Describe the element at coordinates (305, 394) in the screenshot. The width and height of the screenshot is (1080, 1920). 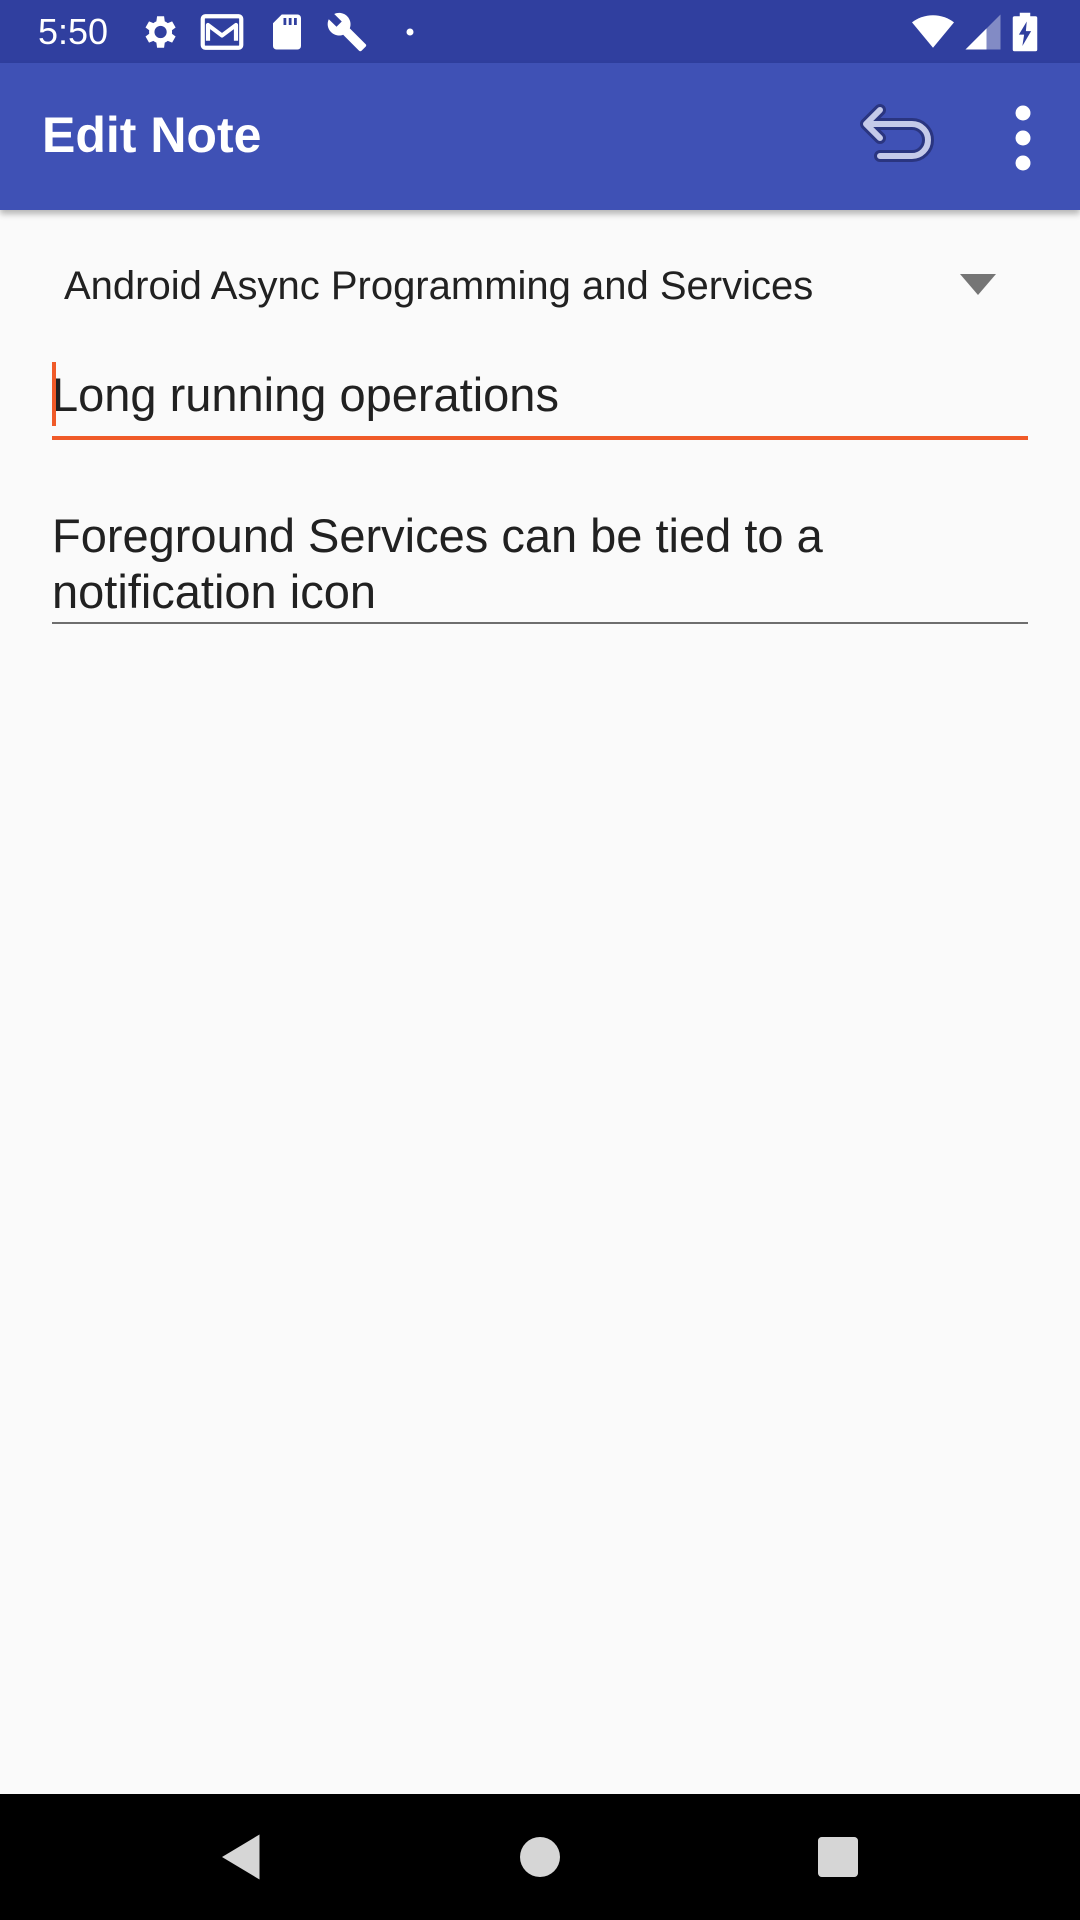
I see `note-title-value: Long running operations` at that location.